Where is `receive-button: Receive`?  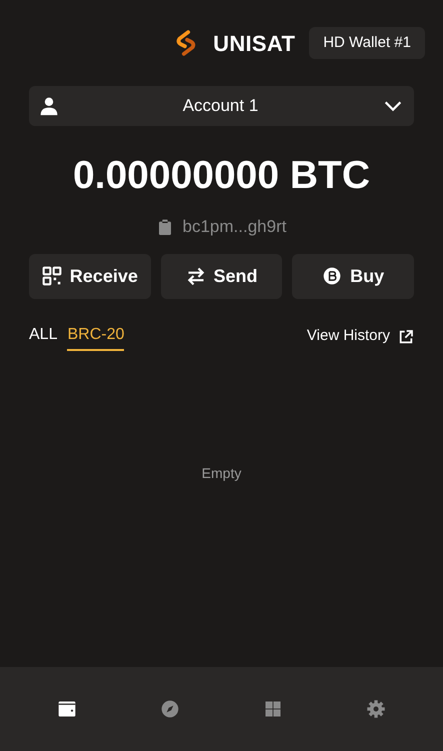
receive-button: Receive is located at coordinates (90, 276).